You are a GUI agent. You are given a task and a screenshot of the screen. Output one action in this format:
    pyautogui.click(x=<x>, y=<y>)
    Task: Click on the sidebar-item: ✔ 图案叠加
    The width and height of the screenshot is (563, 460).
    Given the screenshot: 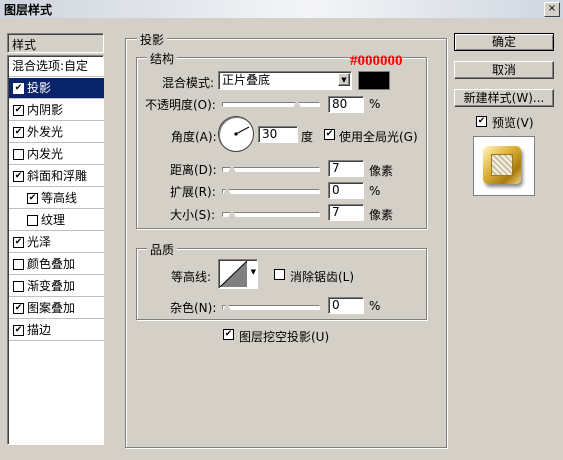 What is the action you would take?
    pyautogui.click(x=56, y=308)
    